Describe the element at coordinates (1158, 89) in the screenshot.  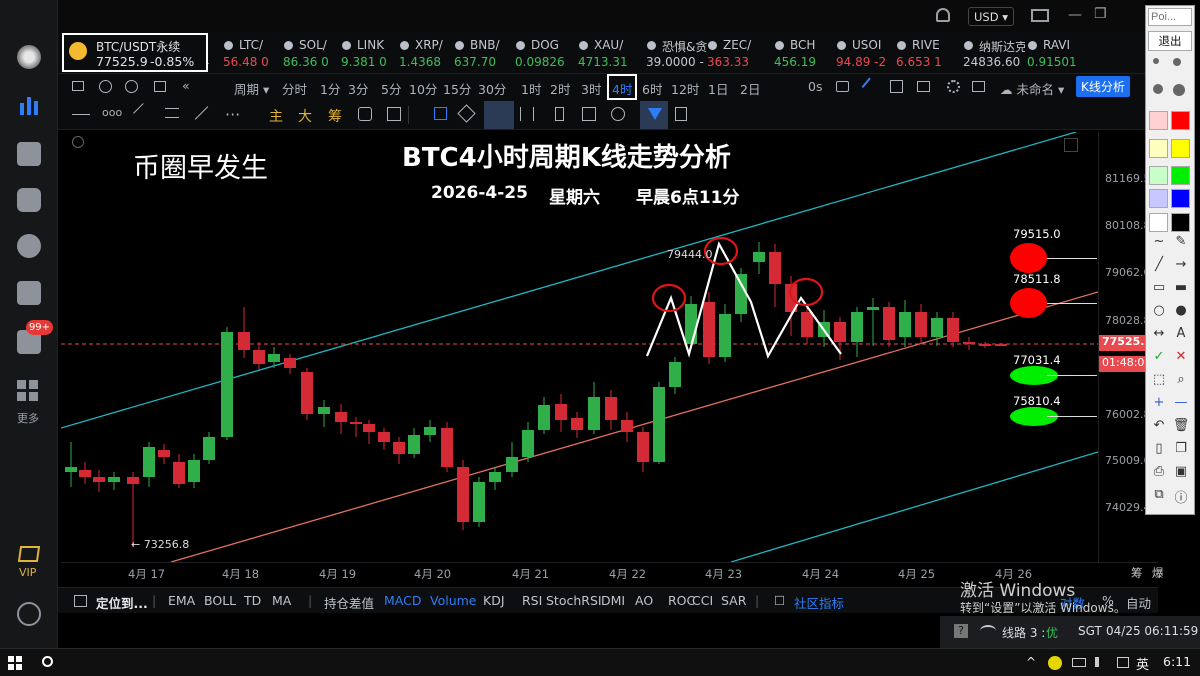
I see `palette-dot-large-icon` at that location.